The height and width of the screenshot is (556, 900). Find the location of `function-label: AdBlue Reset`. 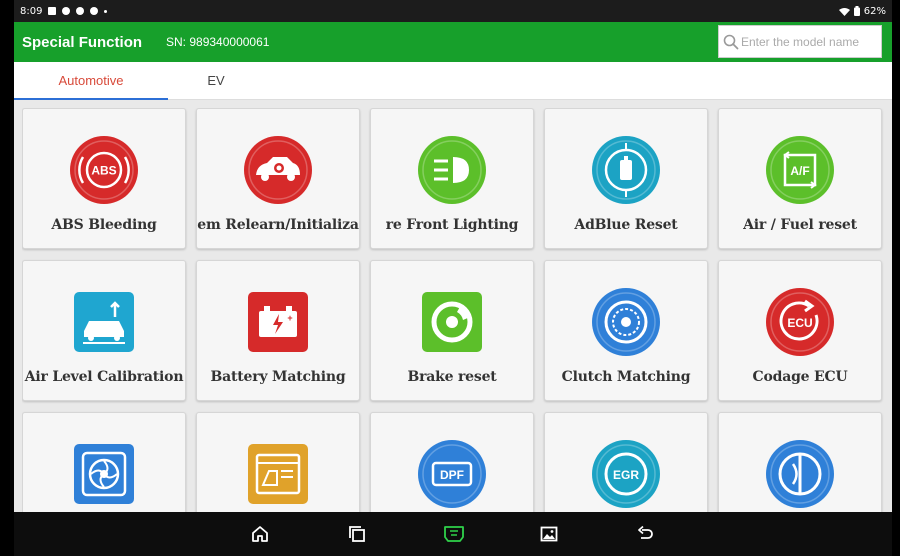

function-label: AdBlue Reset is located at coordinates (626, 225).